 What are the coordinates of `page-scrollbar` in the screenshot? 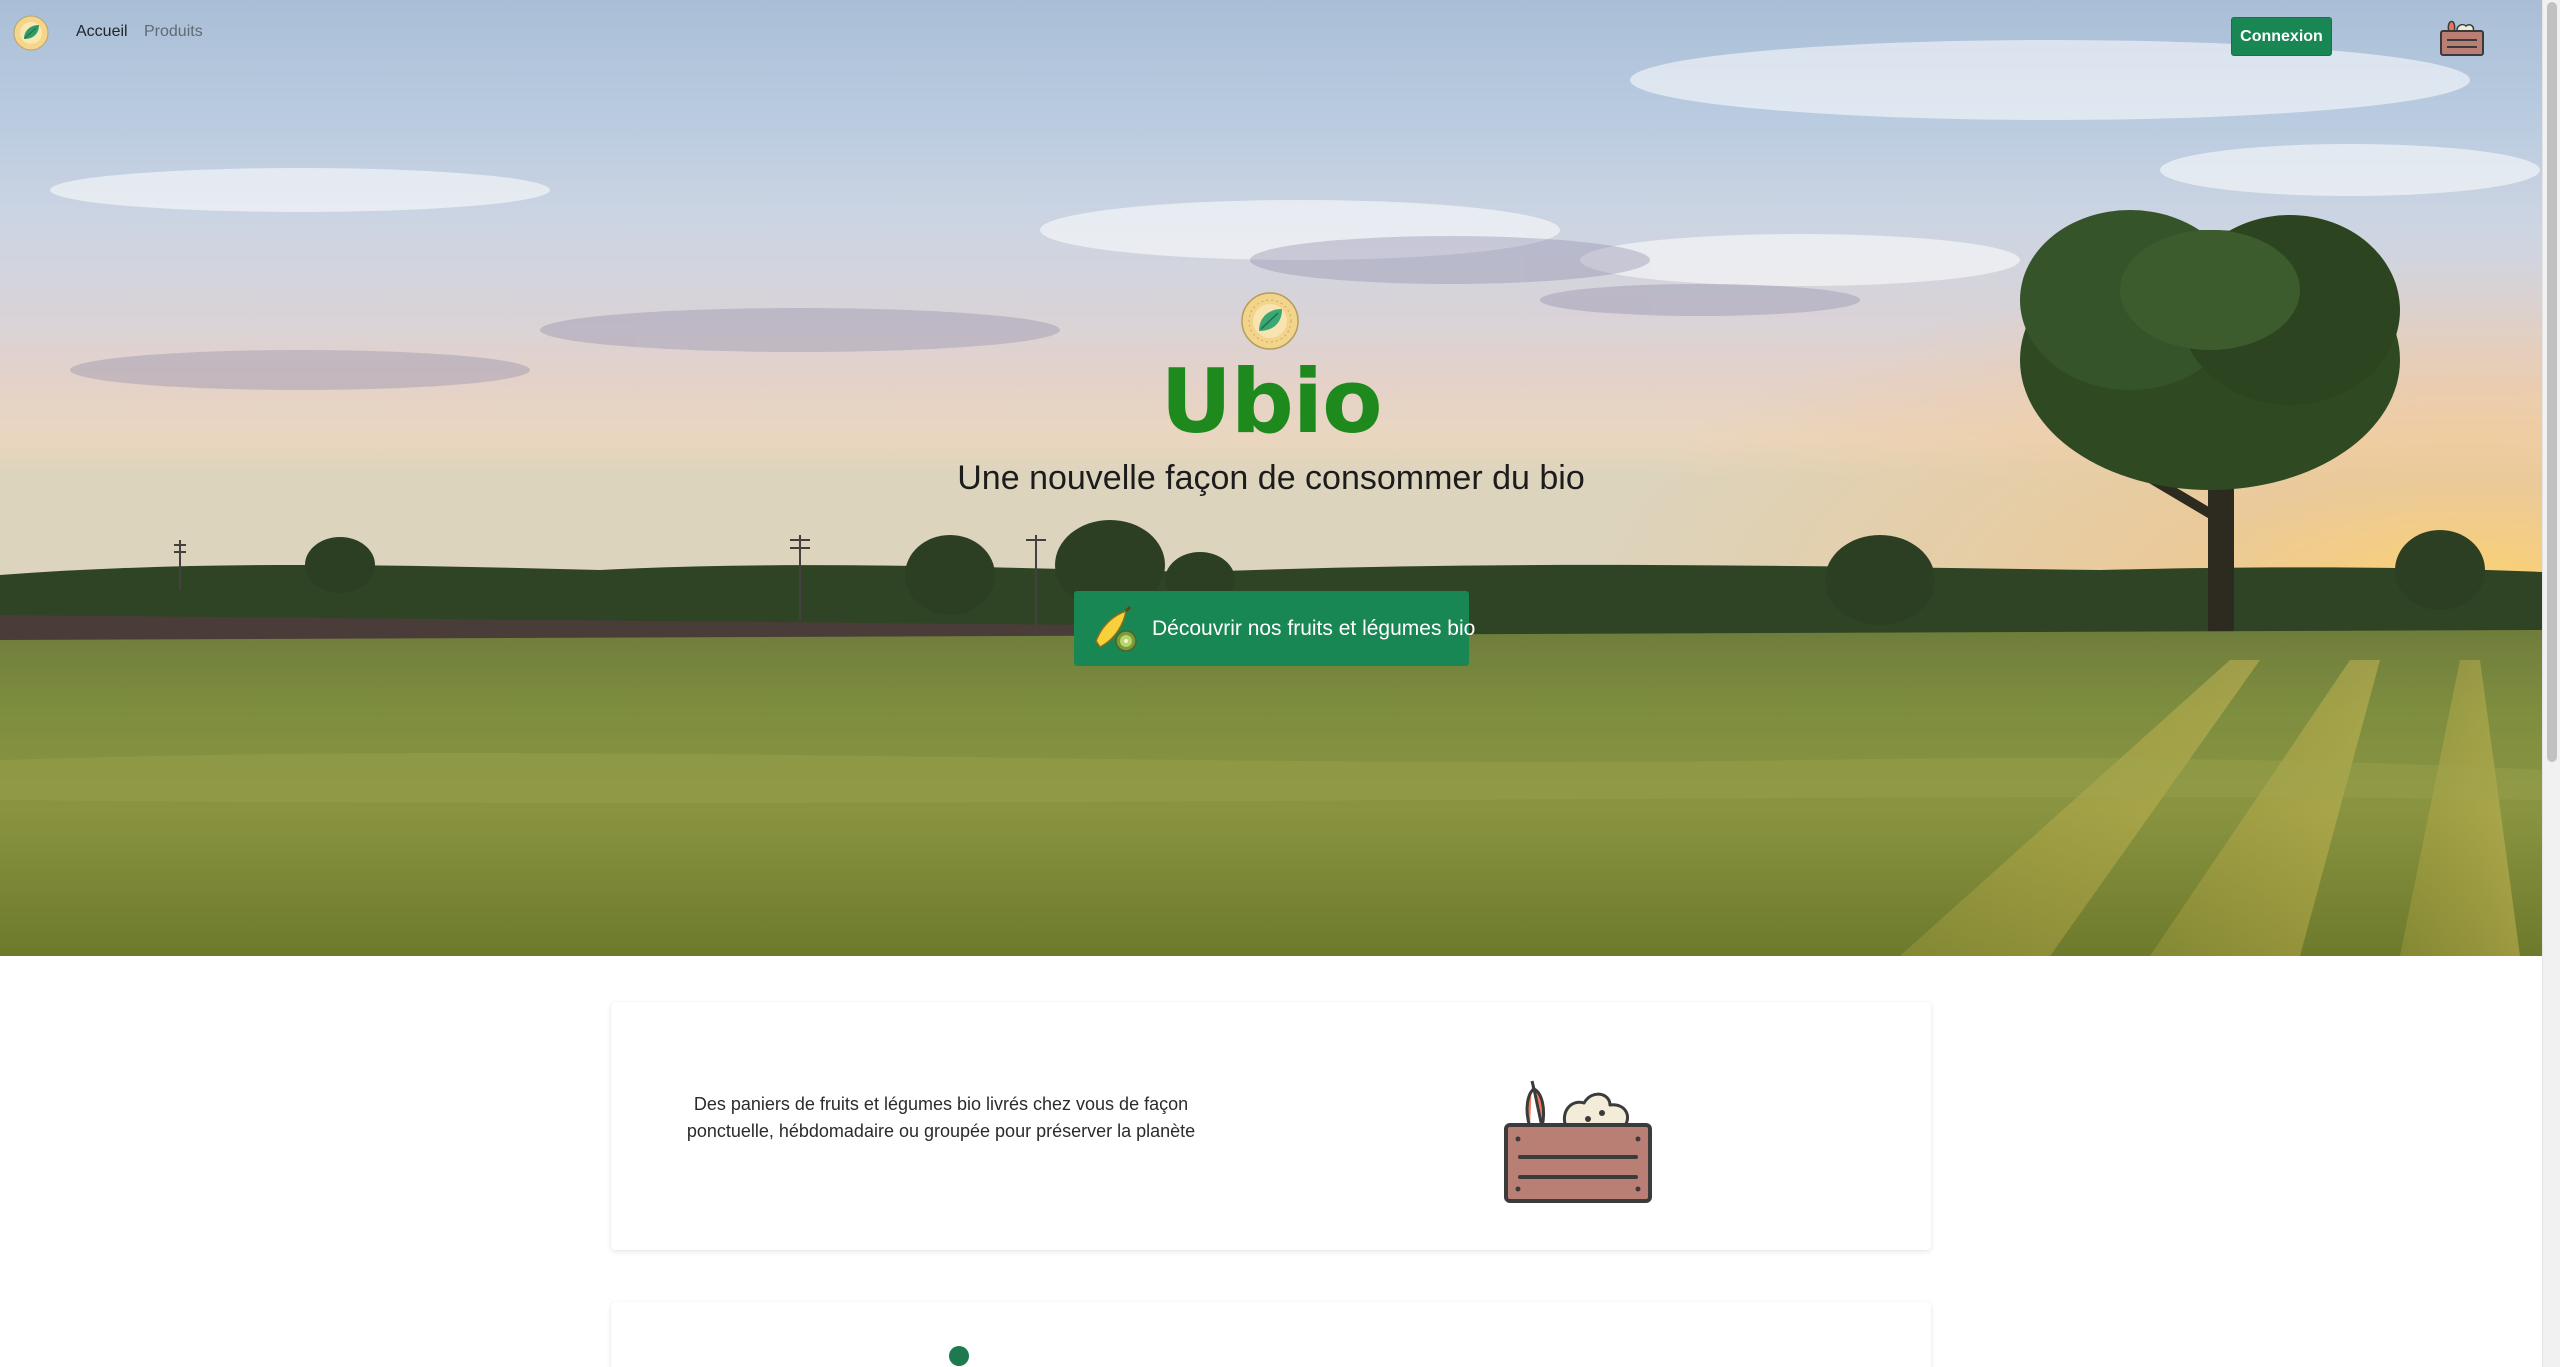 It's located at (2551, 683).